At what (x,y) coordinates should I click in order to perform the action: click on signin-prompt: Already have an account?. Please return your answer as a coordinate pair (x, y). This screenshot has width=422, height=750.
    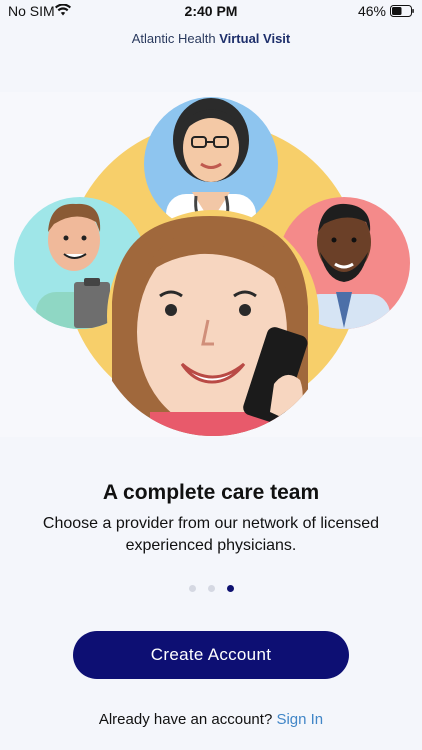
    Looking at the image, I should click on (185, 719).